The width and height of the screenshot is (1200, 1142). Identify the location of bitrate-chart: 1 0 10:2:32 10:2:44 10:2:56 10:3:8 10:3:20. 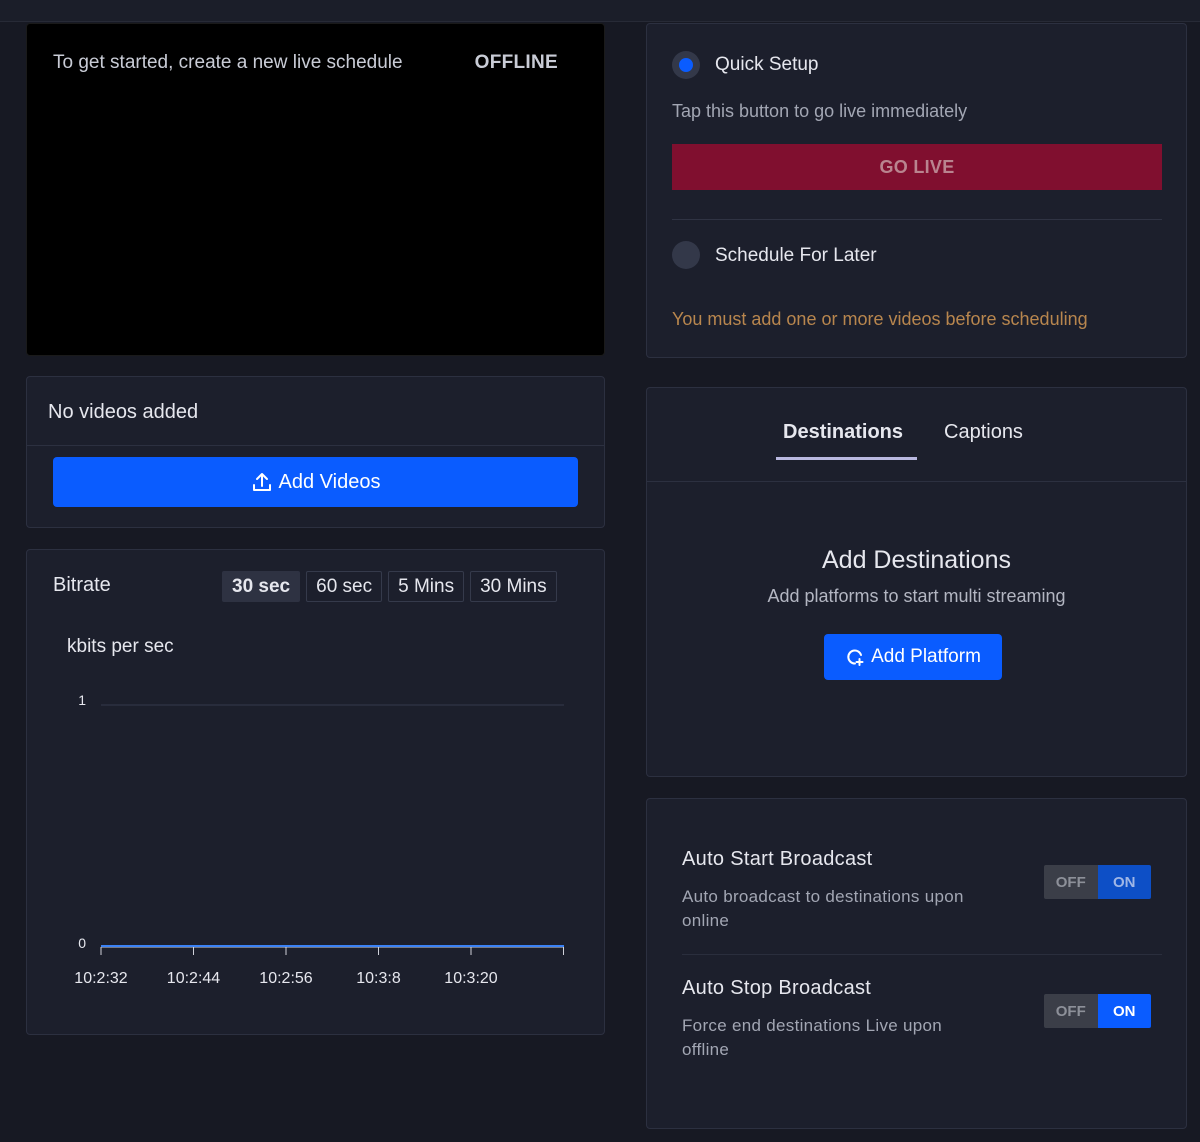
(319, 839).